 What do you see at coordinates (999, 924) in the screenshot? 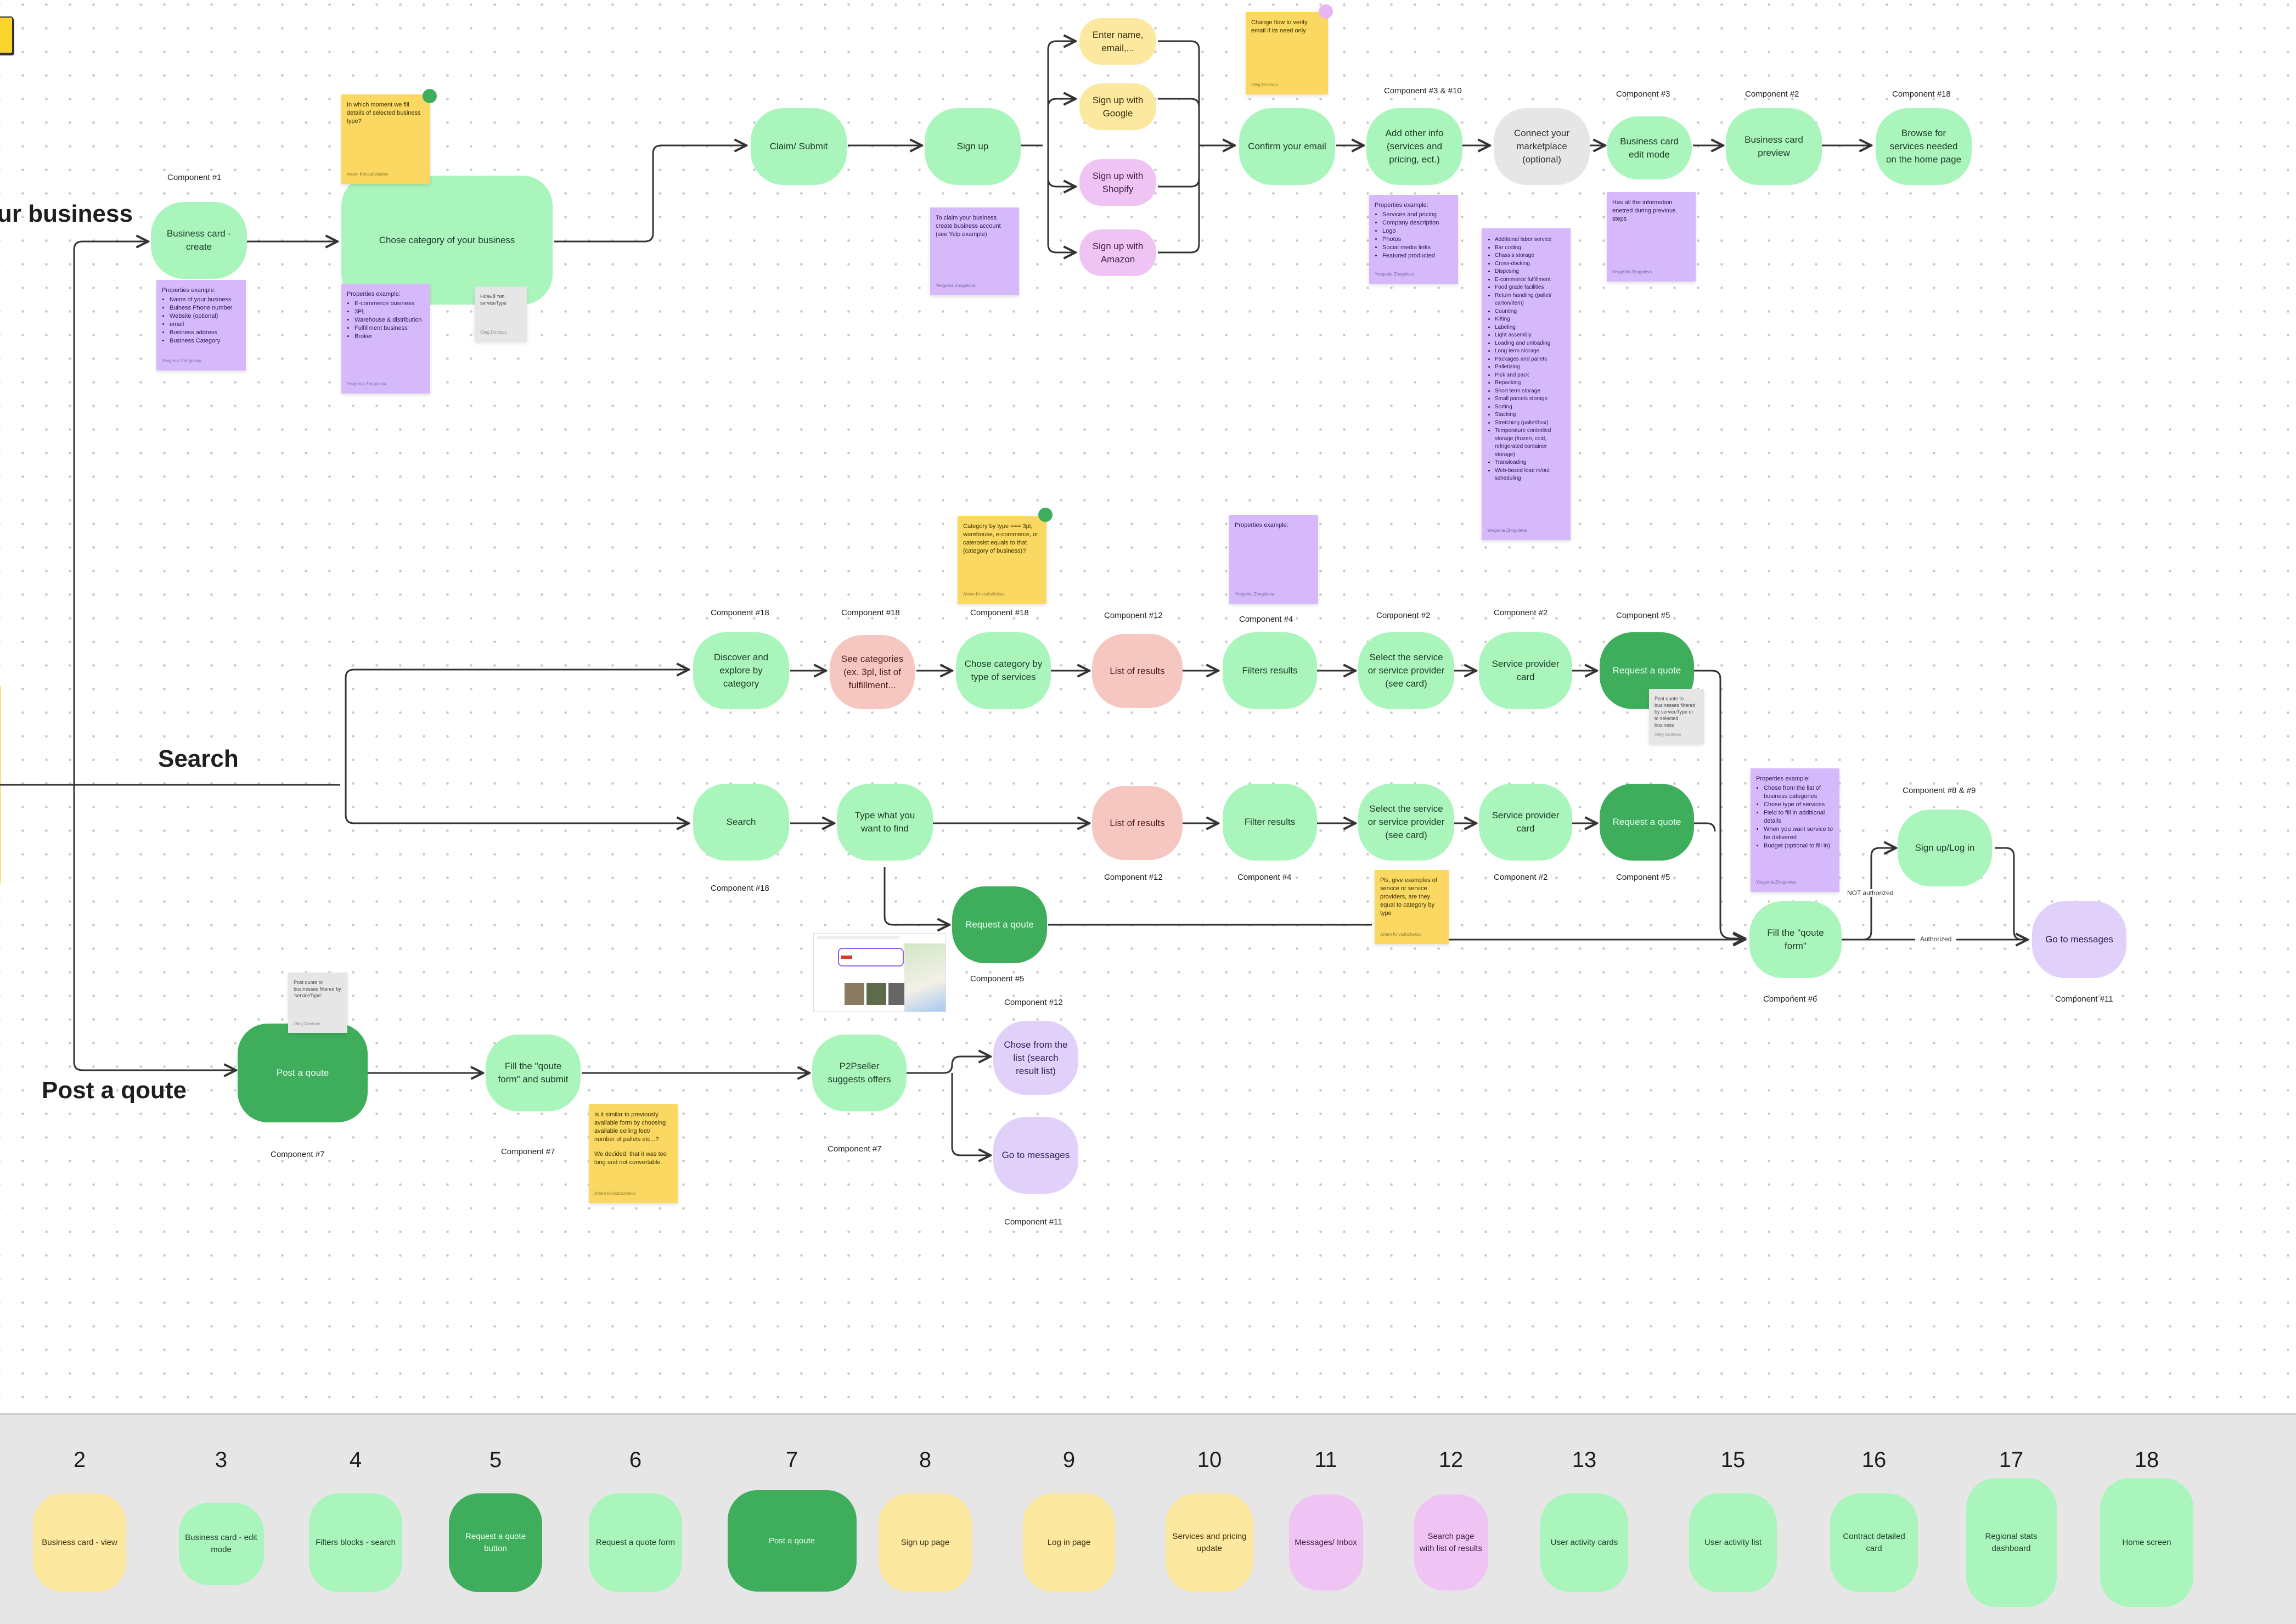
I see `node-request-qoute: Request a qoute` at bounding box center [999, 924].